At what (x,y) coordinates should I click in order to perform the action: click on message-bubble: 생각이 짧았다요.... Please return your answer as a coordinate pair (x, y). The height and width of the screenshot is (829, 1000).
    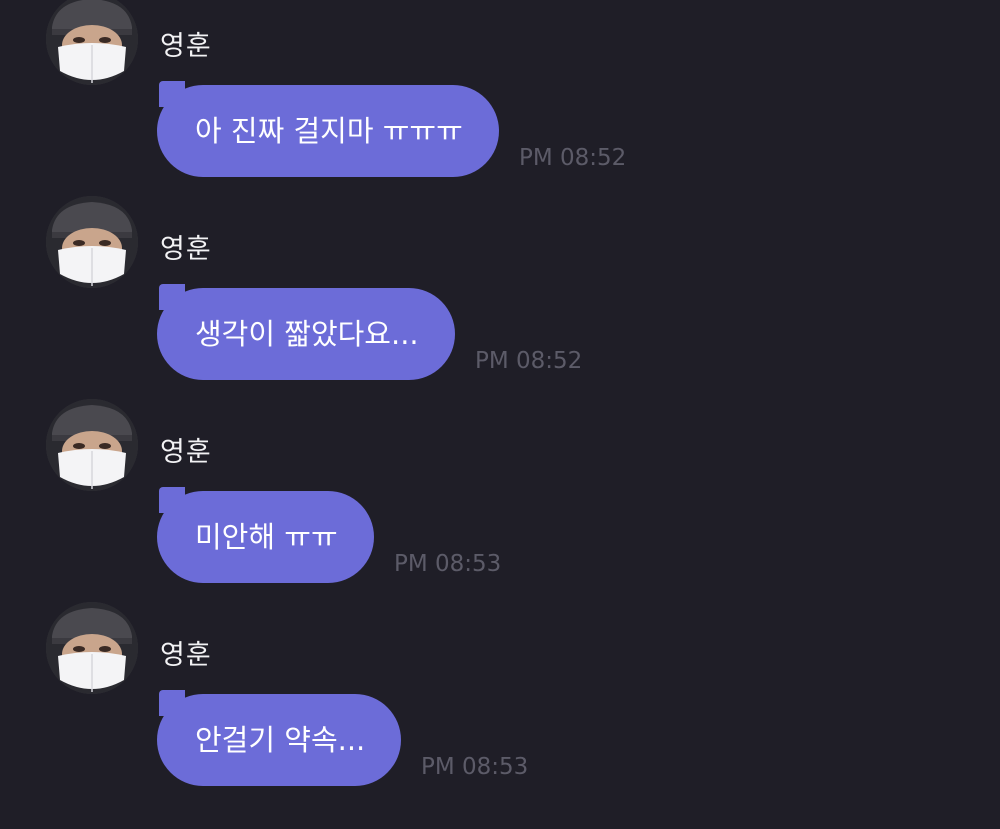
    Looking at the image, I should click on (306, 332).